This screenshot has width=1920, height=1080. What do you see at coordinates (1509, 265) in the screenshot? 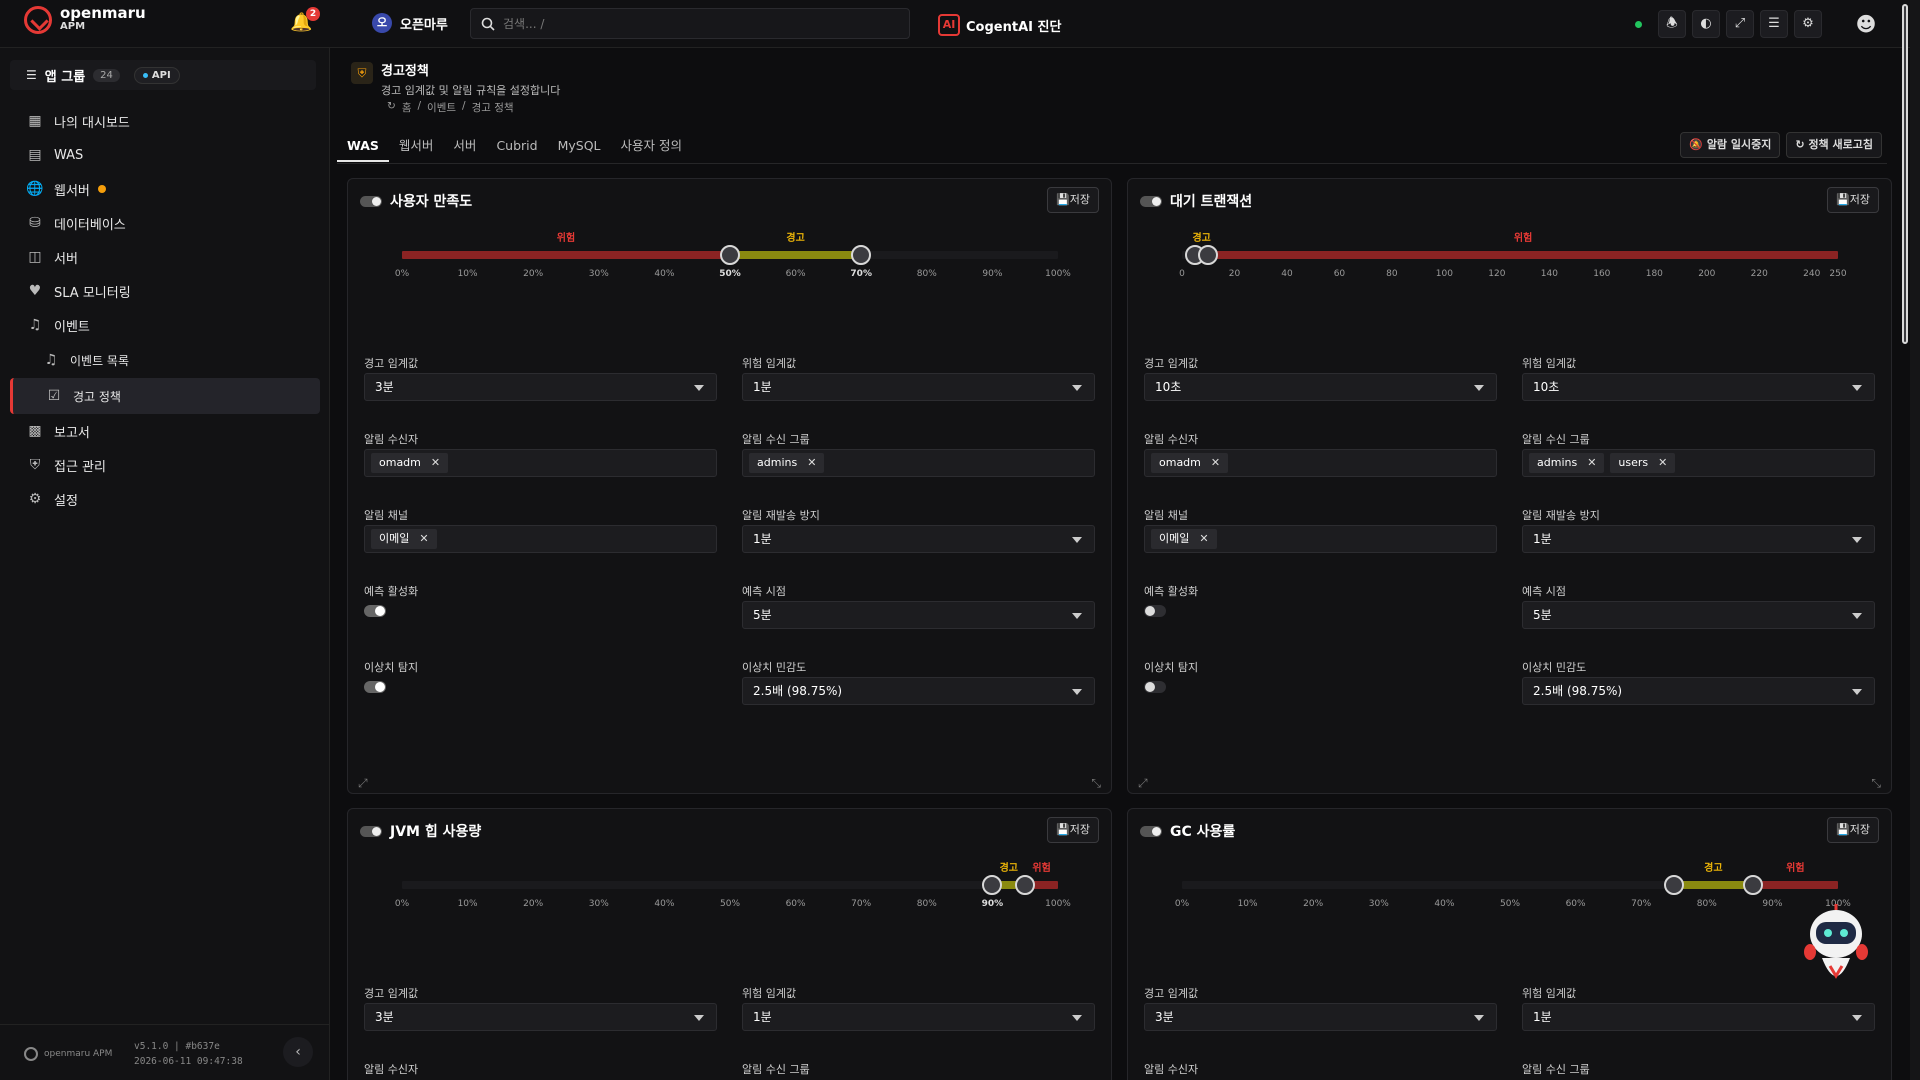
I see `threshold-slider: 경고 위험 0 20 40 60 80 100 120 140 160 180 200 220 240 250` at bounding box center [1509, 265].